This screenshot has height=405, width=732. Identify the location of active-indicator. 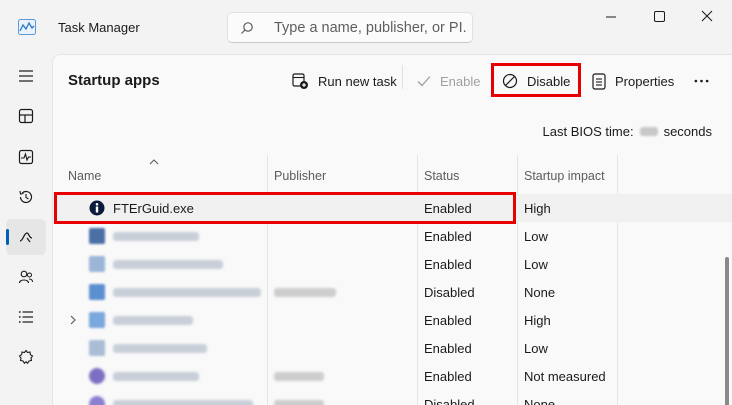
(7, 237).